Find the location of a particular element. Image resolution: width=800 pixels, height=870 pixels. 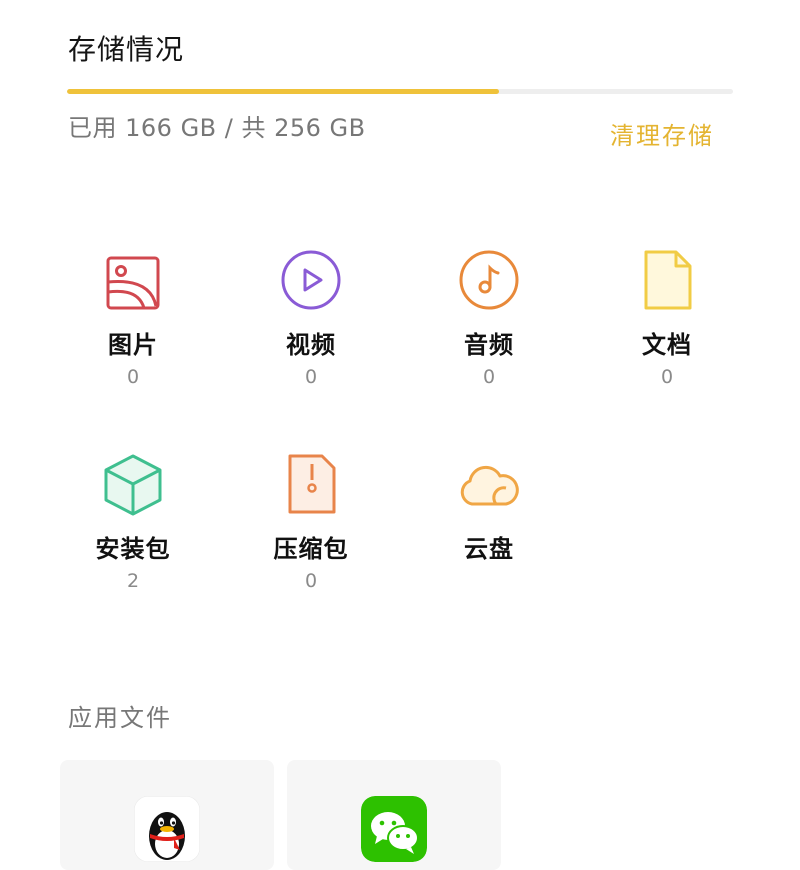

category-videos: 视频 0 is located at coordinates (311, 318).